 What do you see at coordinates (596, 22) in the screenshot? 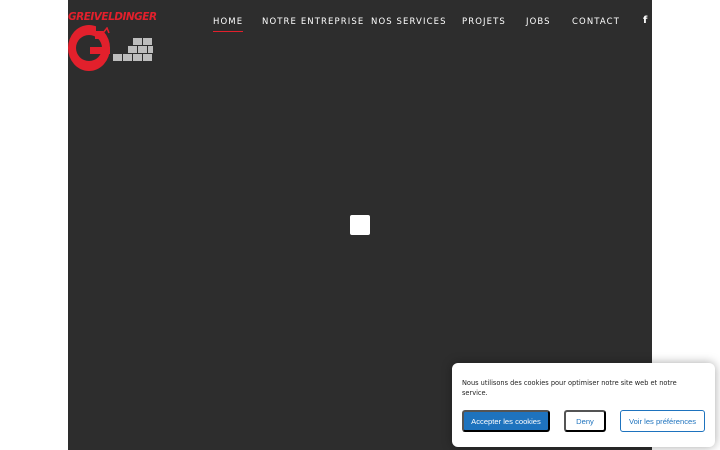
I see `nav-contact: CONTACT` at bounding box center [596, 22].